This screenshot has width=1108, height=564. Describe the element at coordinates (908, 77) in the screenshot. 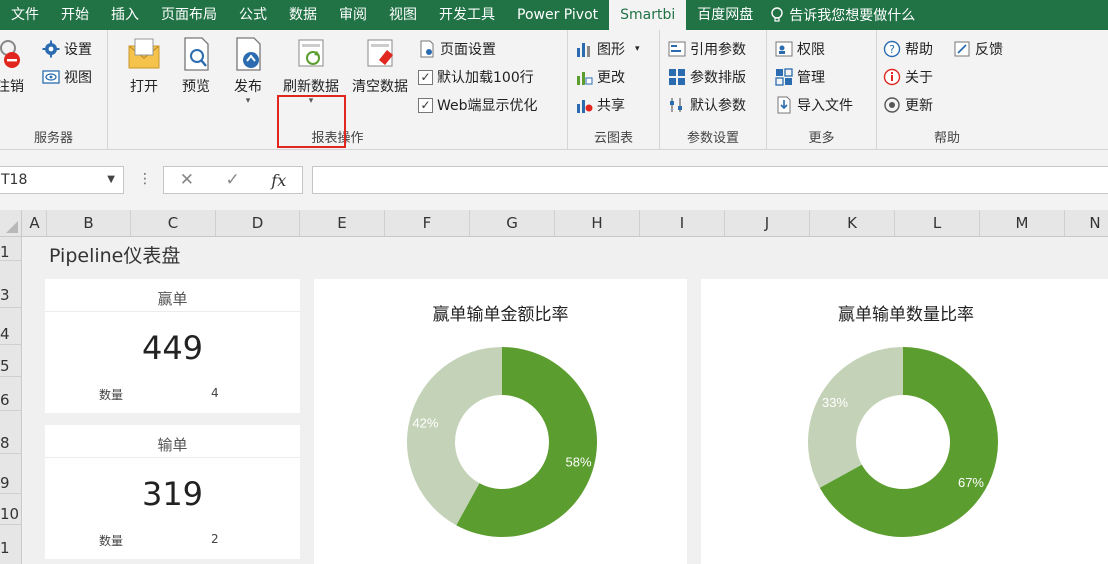

I see `about-button: 关于` at that location.